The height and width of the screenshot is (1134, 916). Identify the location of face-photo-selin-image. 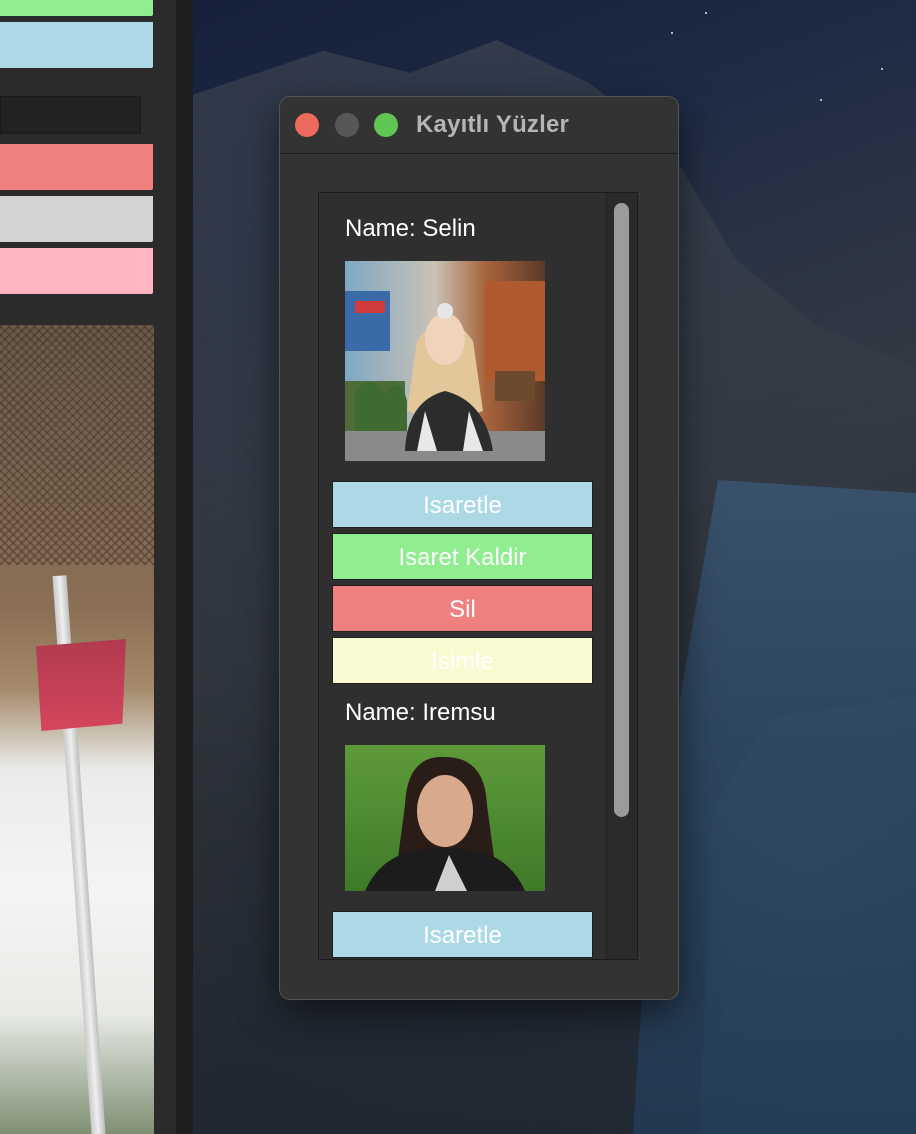
(445, 361).